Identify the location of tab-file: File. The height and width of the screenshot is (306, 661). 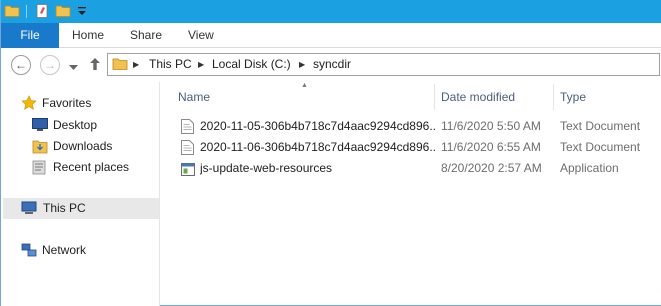
(30, 35).